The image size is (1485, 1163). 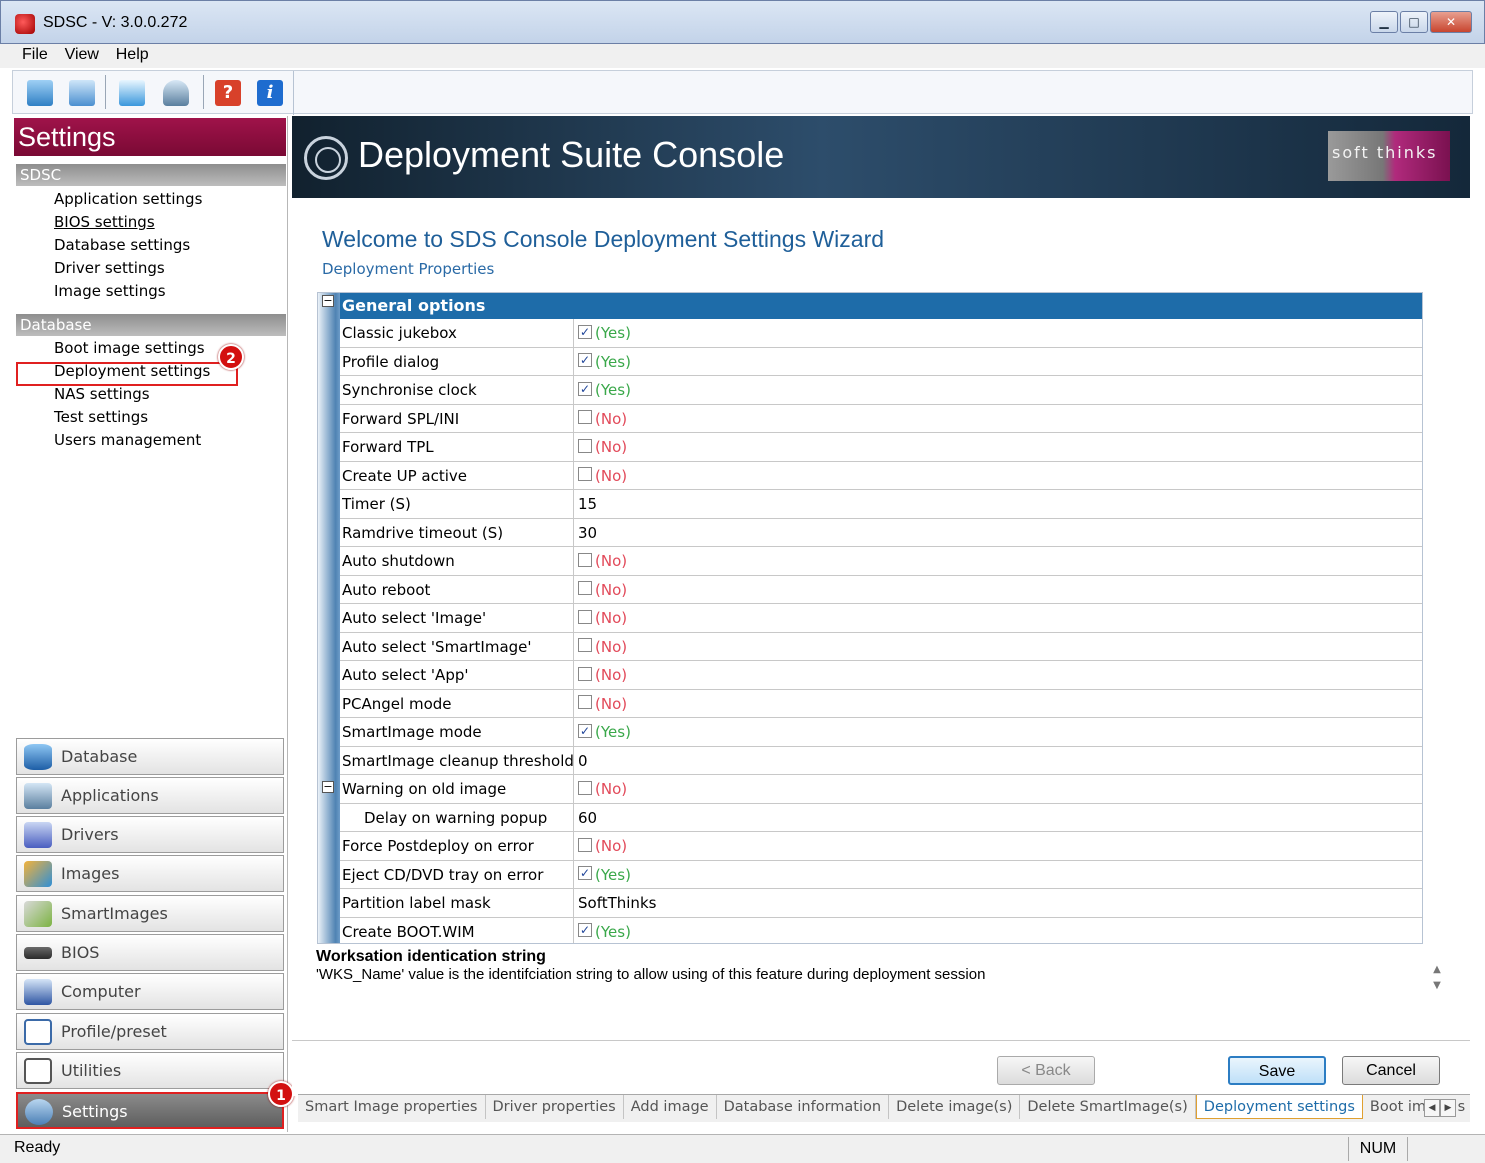 I want to click on menu-file: File, so click(x=35, y=55).